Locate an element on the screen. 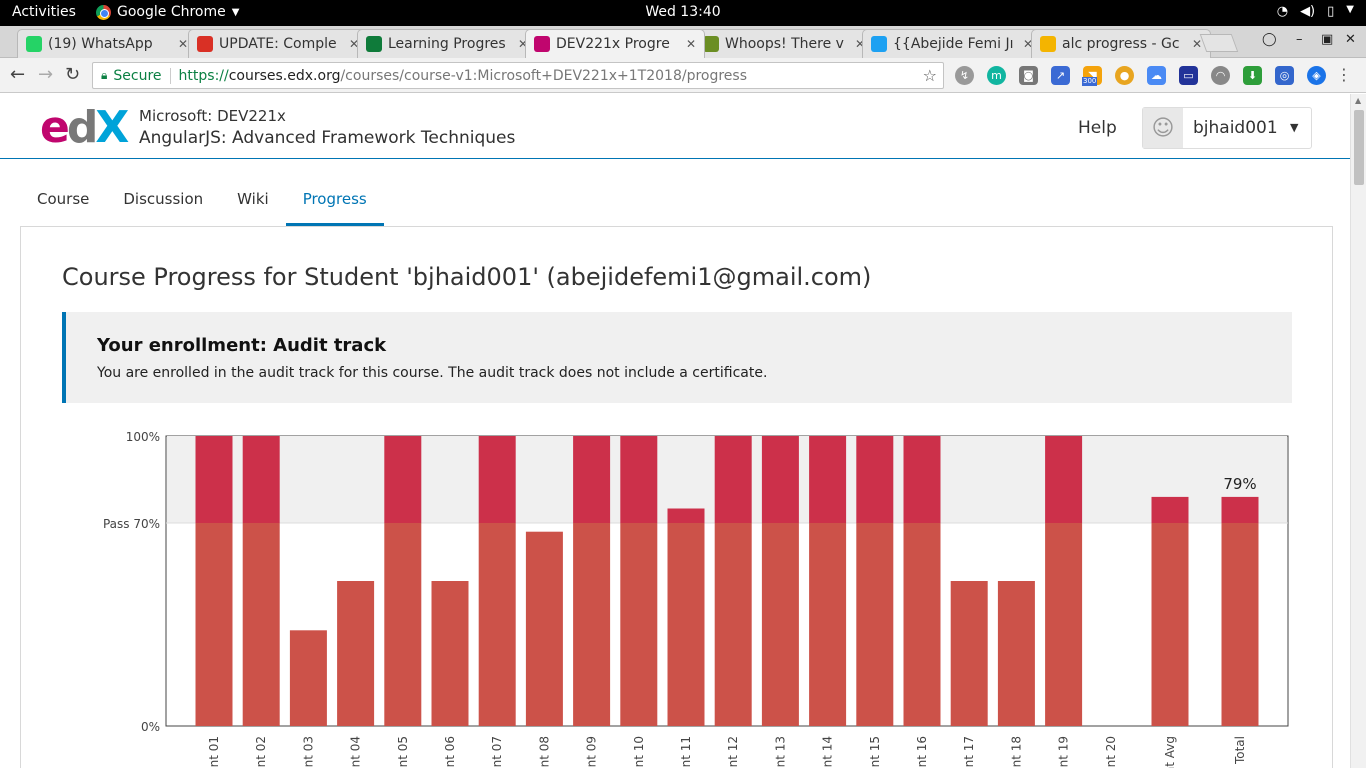 The image size is (1366, 768). reload-icon: ↻ is located at coordinates (72, 74).